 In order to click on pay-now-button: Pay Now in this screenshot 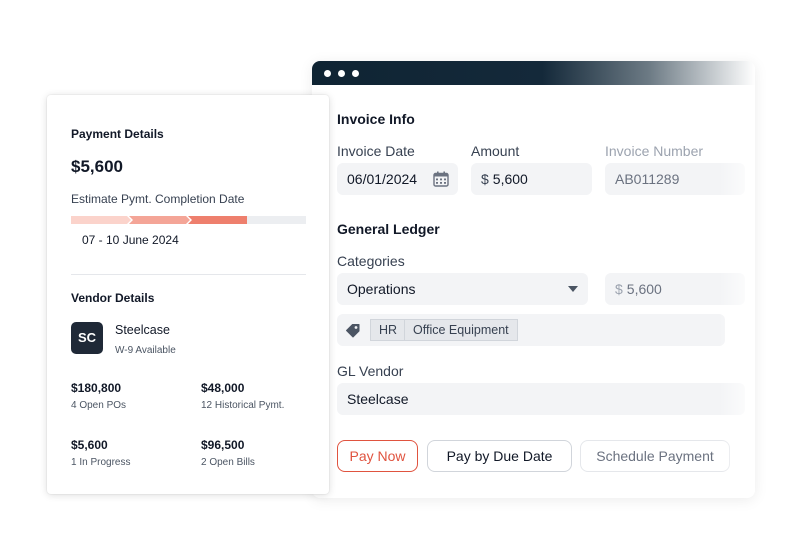, I will do `click(377, 456)`.